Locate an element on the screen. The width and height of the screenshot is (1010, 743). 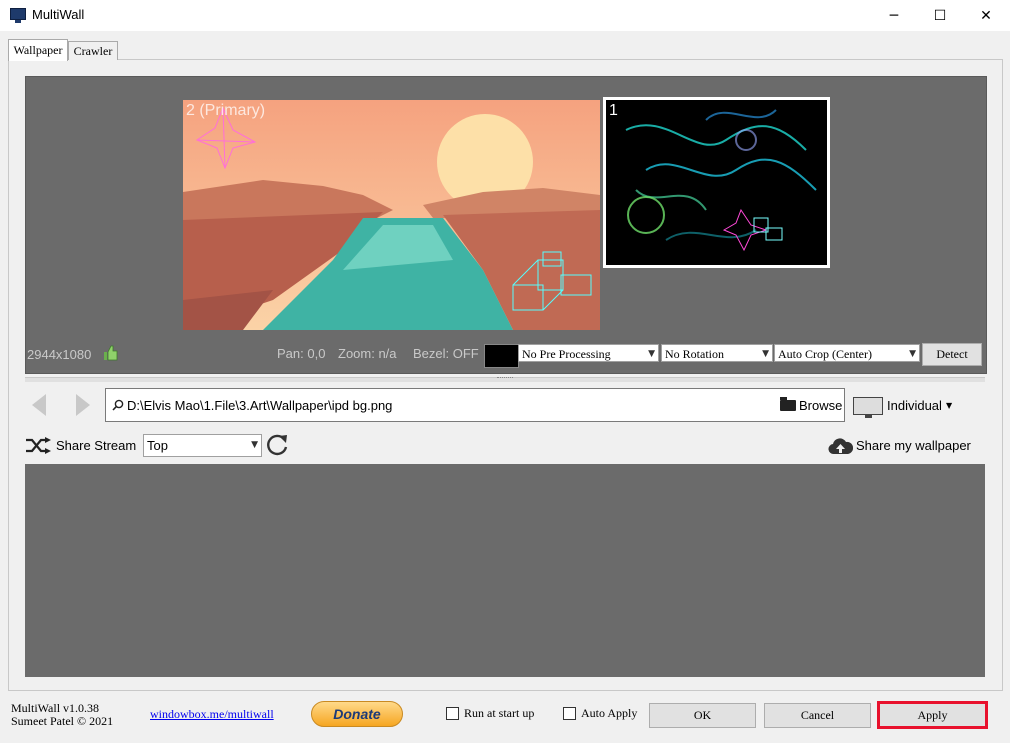
wallpaper-landscape-image is located at coordinates (391, 215).